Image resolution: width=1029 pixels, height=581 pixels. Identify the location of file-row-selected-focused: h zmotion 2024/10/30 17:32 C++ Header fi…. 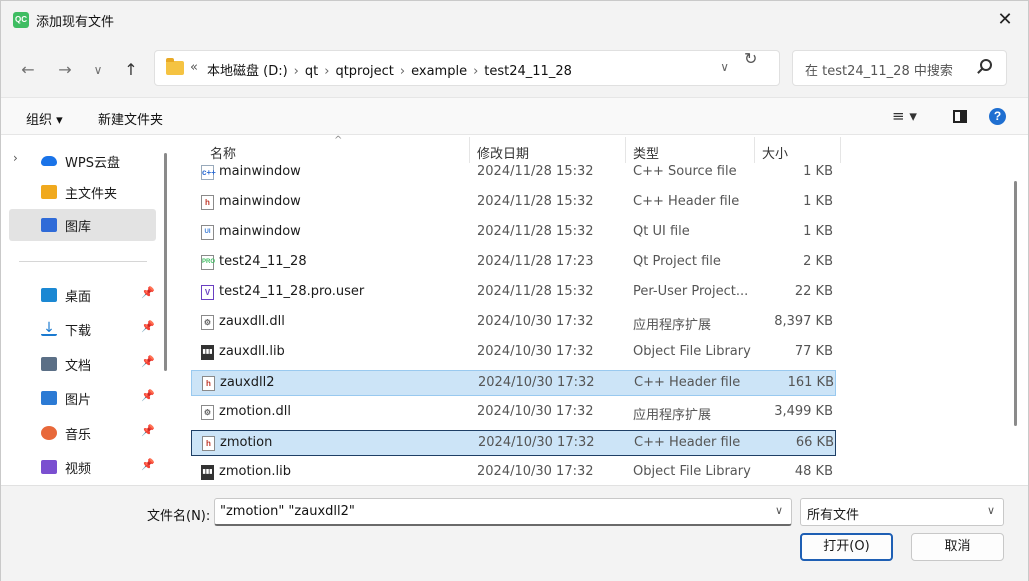
(513, 443).